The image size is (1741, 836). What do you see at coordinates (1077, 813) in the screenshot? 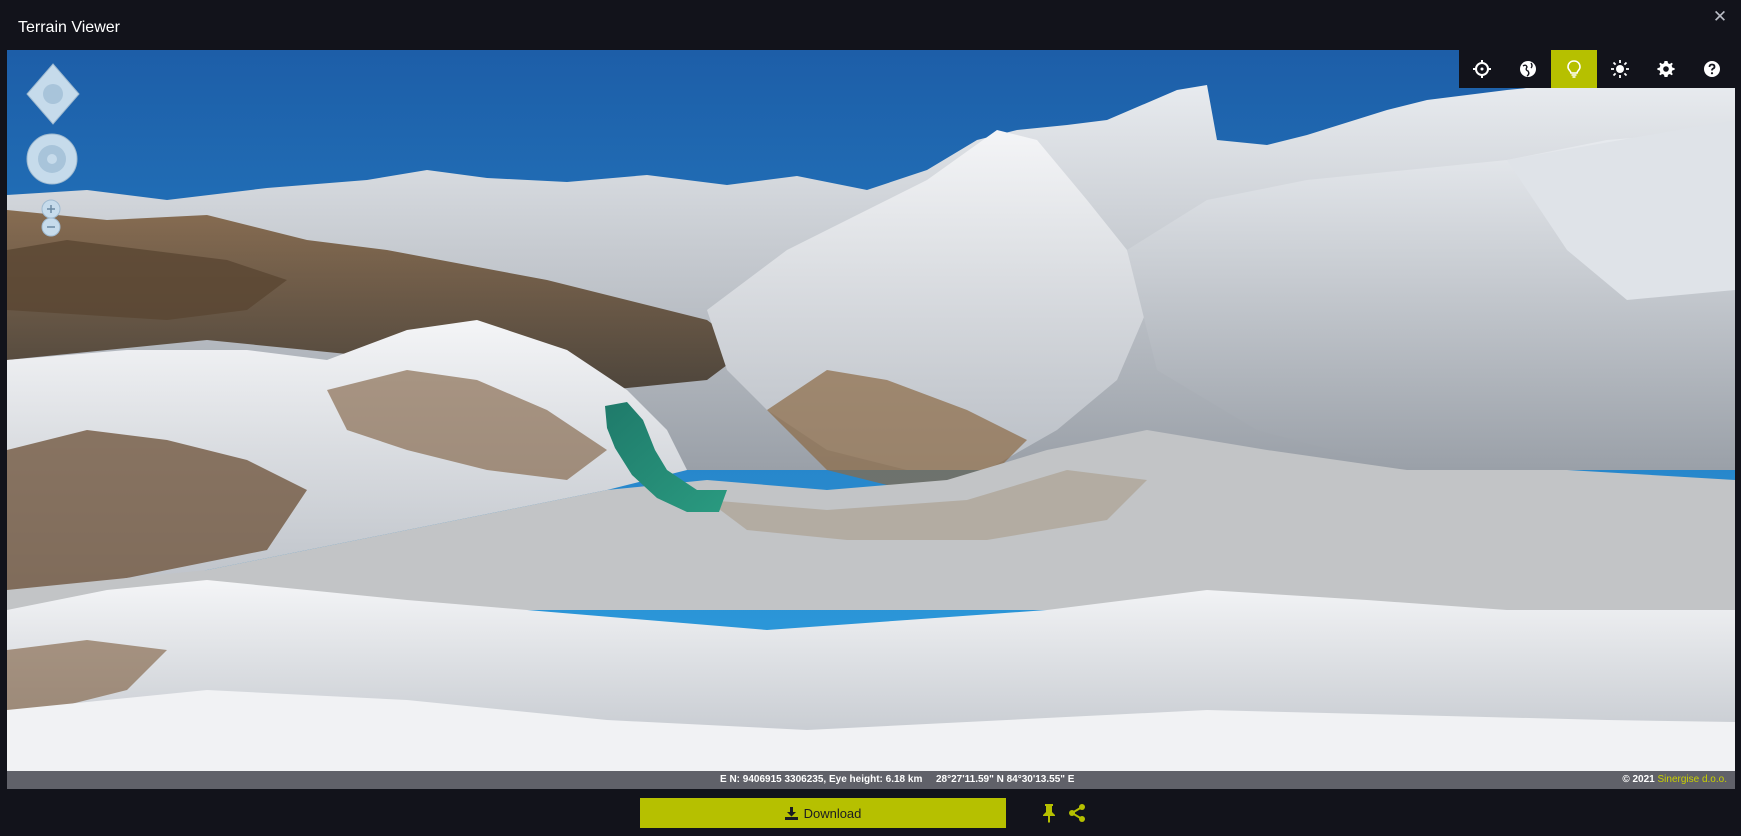
I see `share-icon` at bounding box center [1077, 813].